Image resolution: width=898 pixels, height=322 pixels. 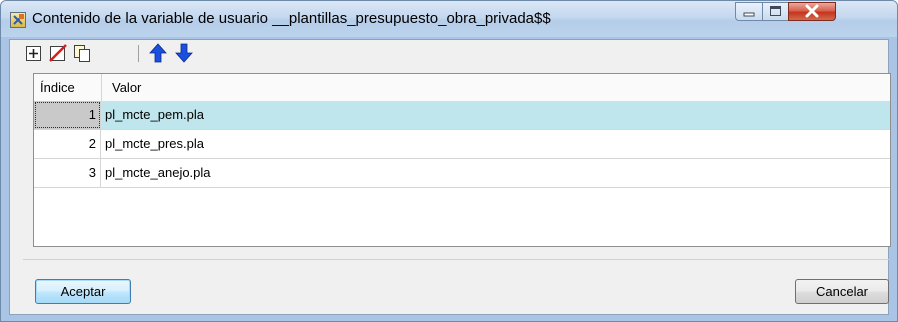 I want to click on arrow-up-icon, so click(x=158, y=53).